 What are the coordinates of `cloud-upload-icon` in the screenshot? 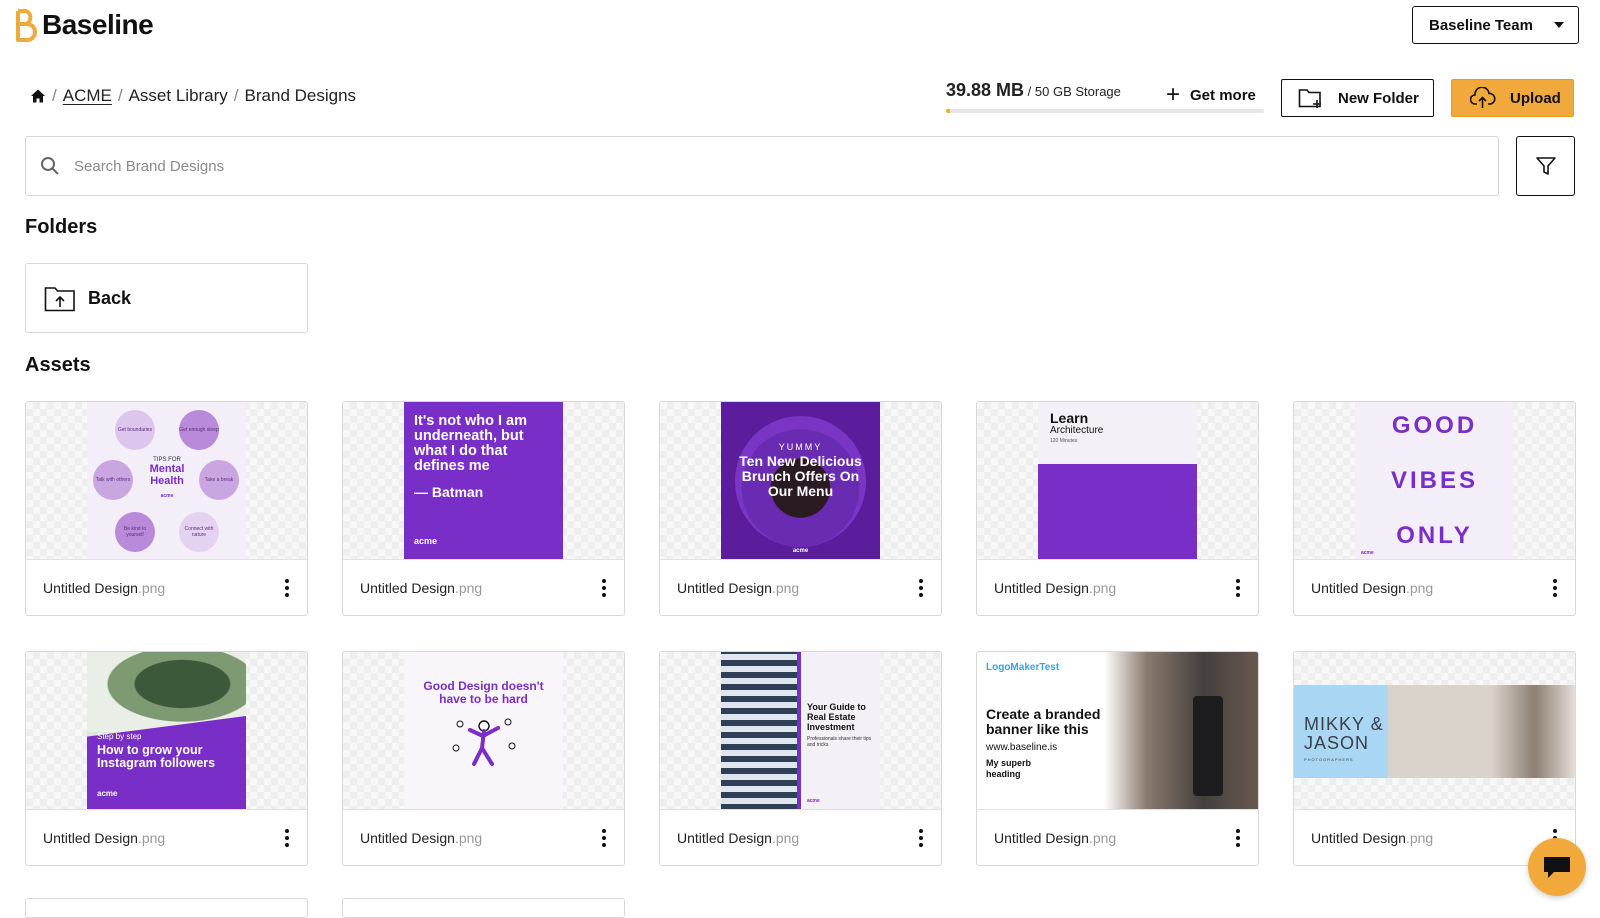 It's located at (1483, 97).